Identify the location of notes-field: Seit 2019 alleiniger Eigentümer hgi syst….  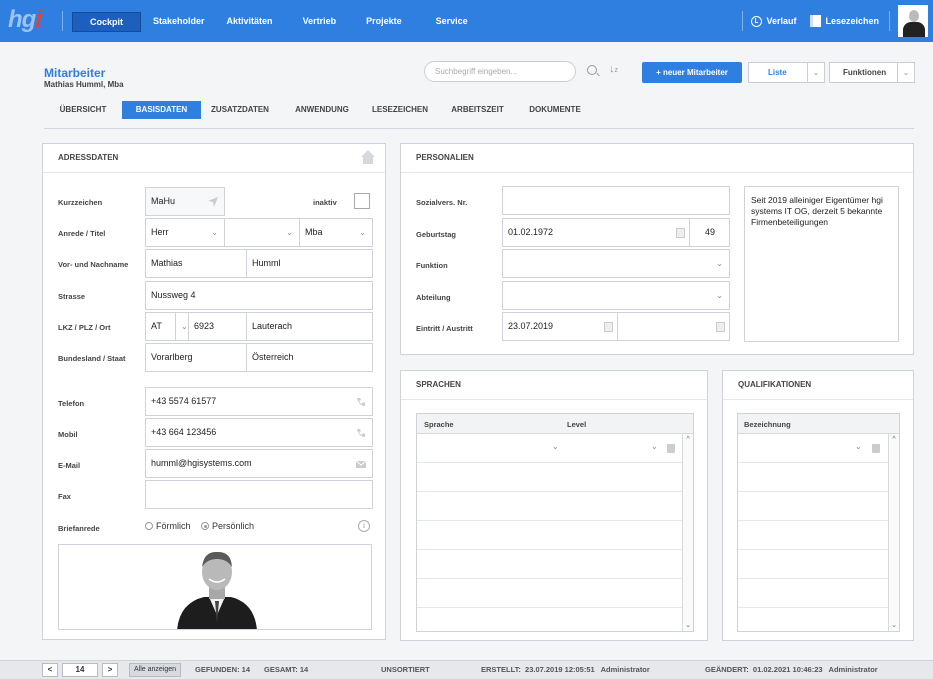
(821, 264).